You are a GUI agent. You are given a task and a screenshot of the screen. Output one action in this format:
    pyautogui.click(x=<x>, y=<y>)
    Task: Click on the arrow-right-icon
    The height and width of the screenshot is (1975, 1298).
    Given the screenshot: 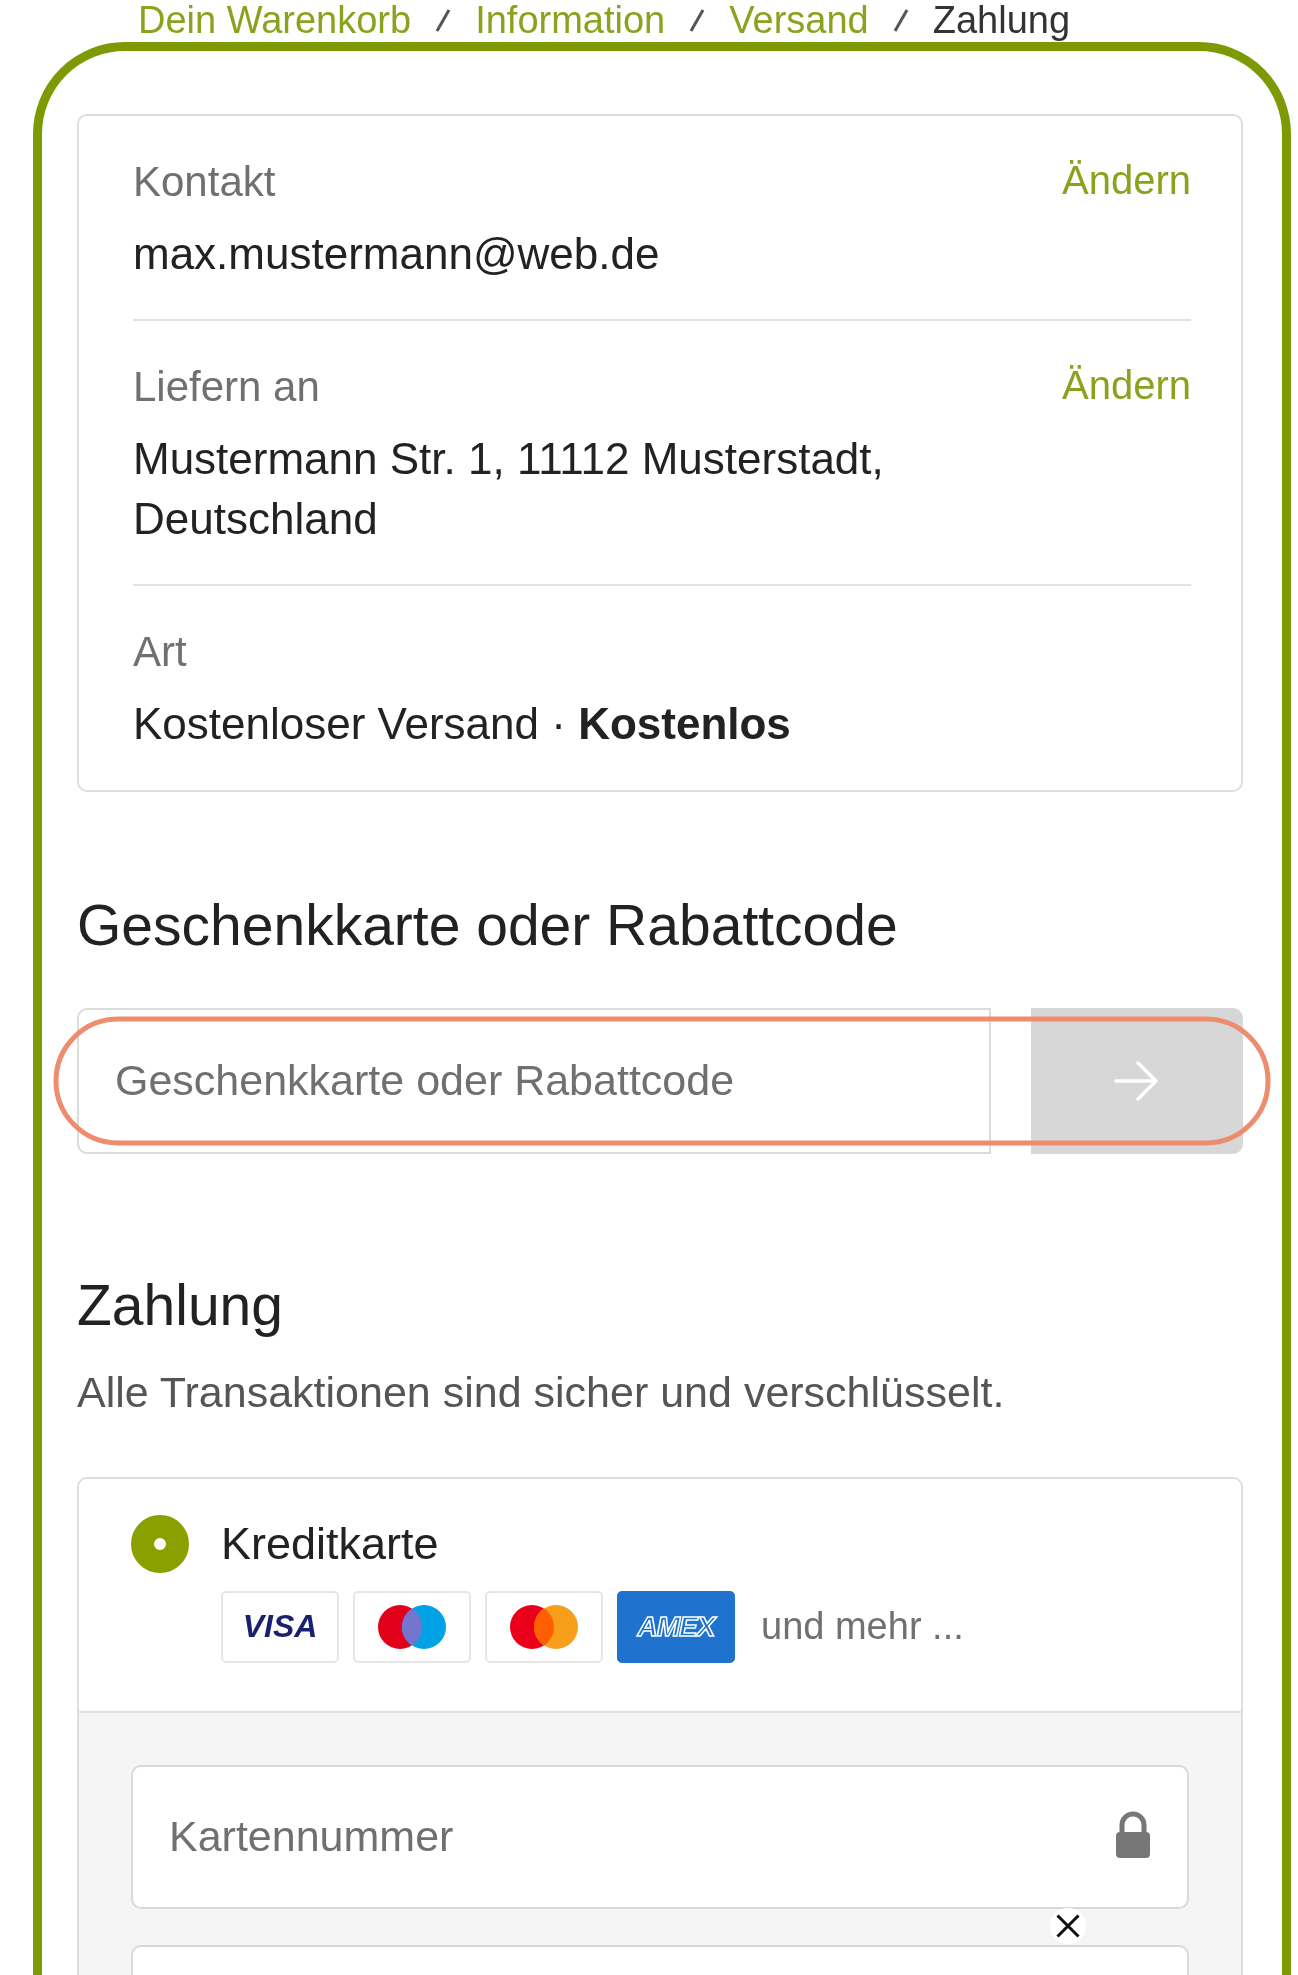 What is the action you would take?
    pyautogui.click(x=1137, y=1080)
    